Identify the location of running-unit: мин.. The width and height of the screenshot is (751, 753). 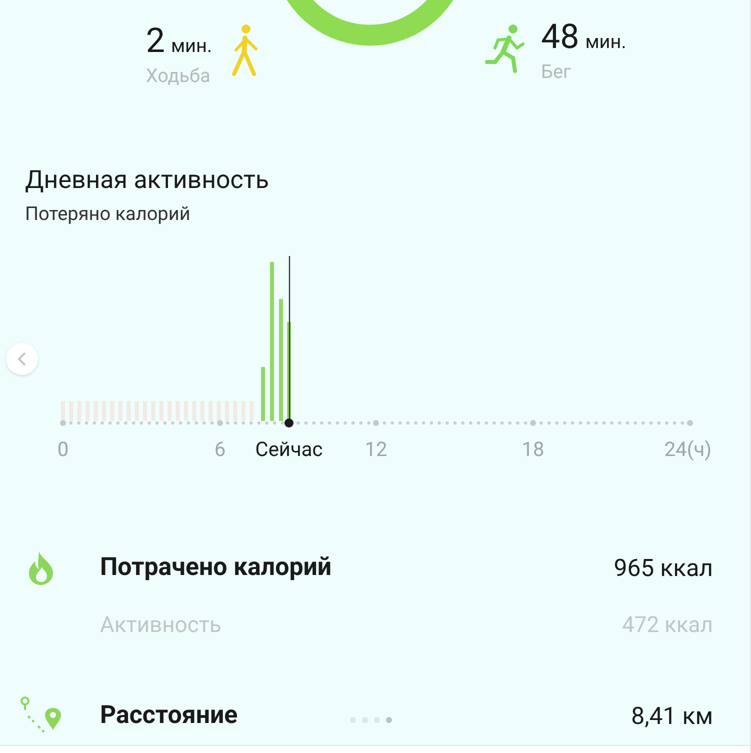
(605, 41).